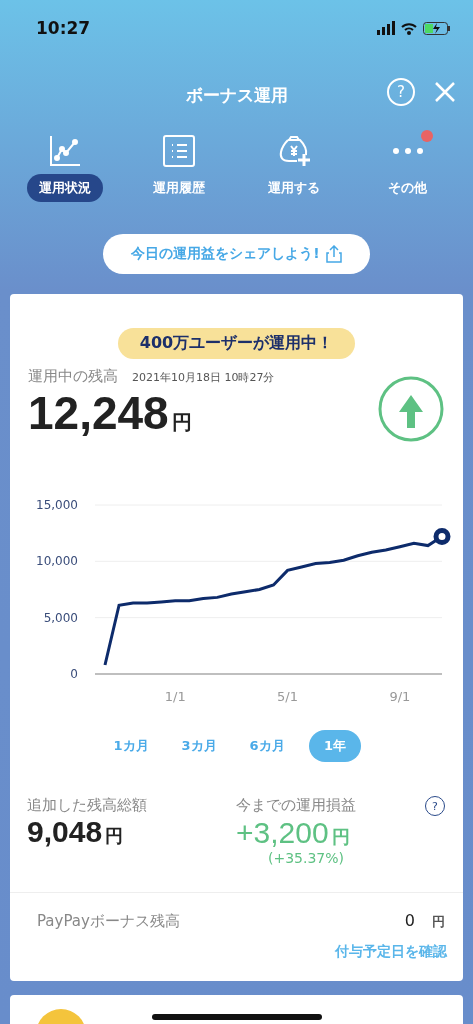 The image size is (473, 1024). I want to click on profit-amount: +3,200, so click(282, 832).